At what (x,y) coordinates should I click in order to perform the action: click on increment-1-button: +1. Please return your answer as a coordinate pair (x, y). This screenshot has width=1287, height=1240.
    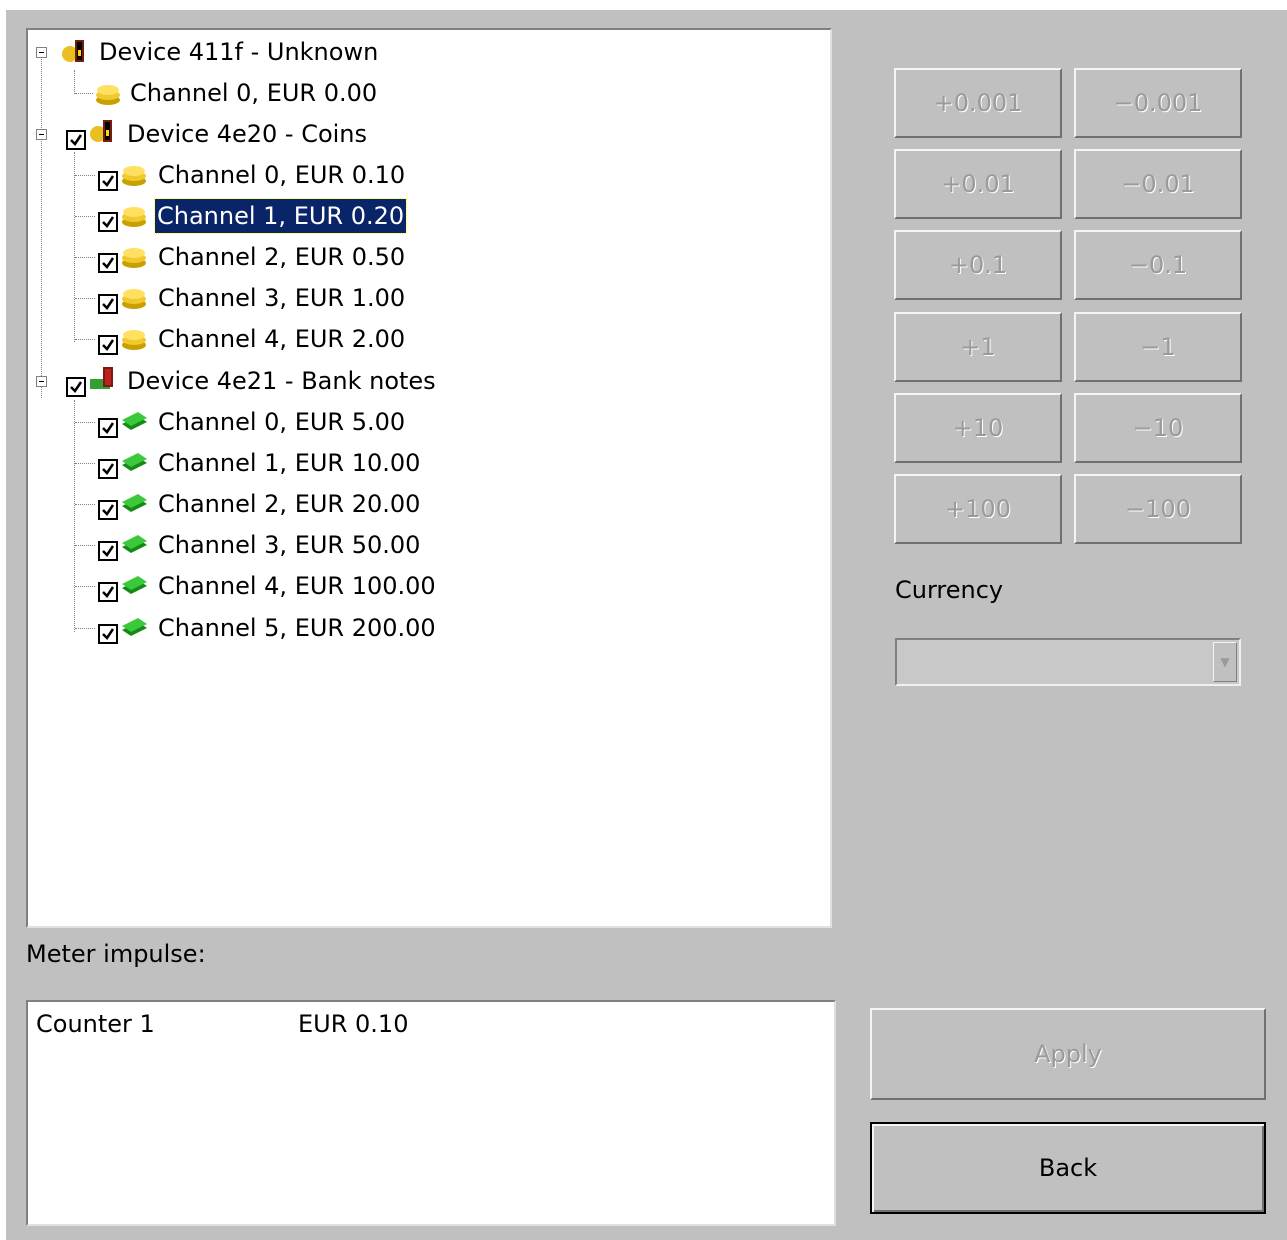
    Looking at the image, I should click on (978, 347).